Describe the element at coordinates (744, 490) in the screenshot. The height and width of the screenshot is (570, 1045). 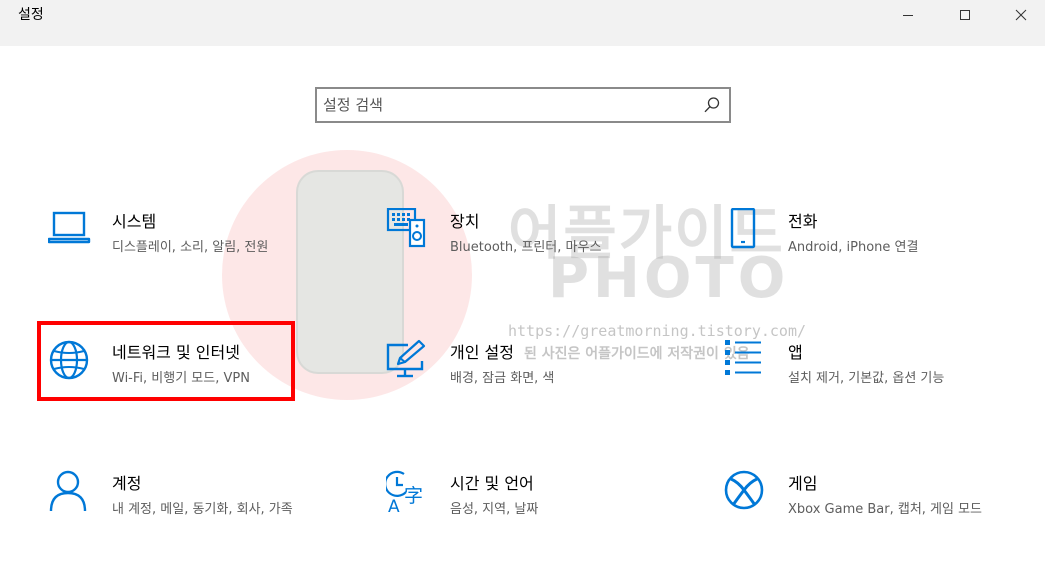
I see `xbox-icon` at that location.